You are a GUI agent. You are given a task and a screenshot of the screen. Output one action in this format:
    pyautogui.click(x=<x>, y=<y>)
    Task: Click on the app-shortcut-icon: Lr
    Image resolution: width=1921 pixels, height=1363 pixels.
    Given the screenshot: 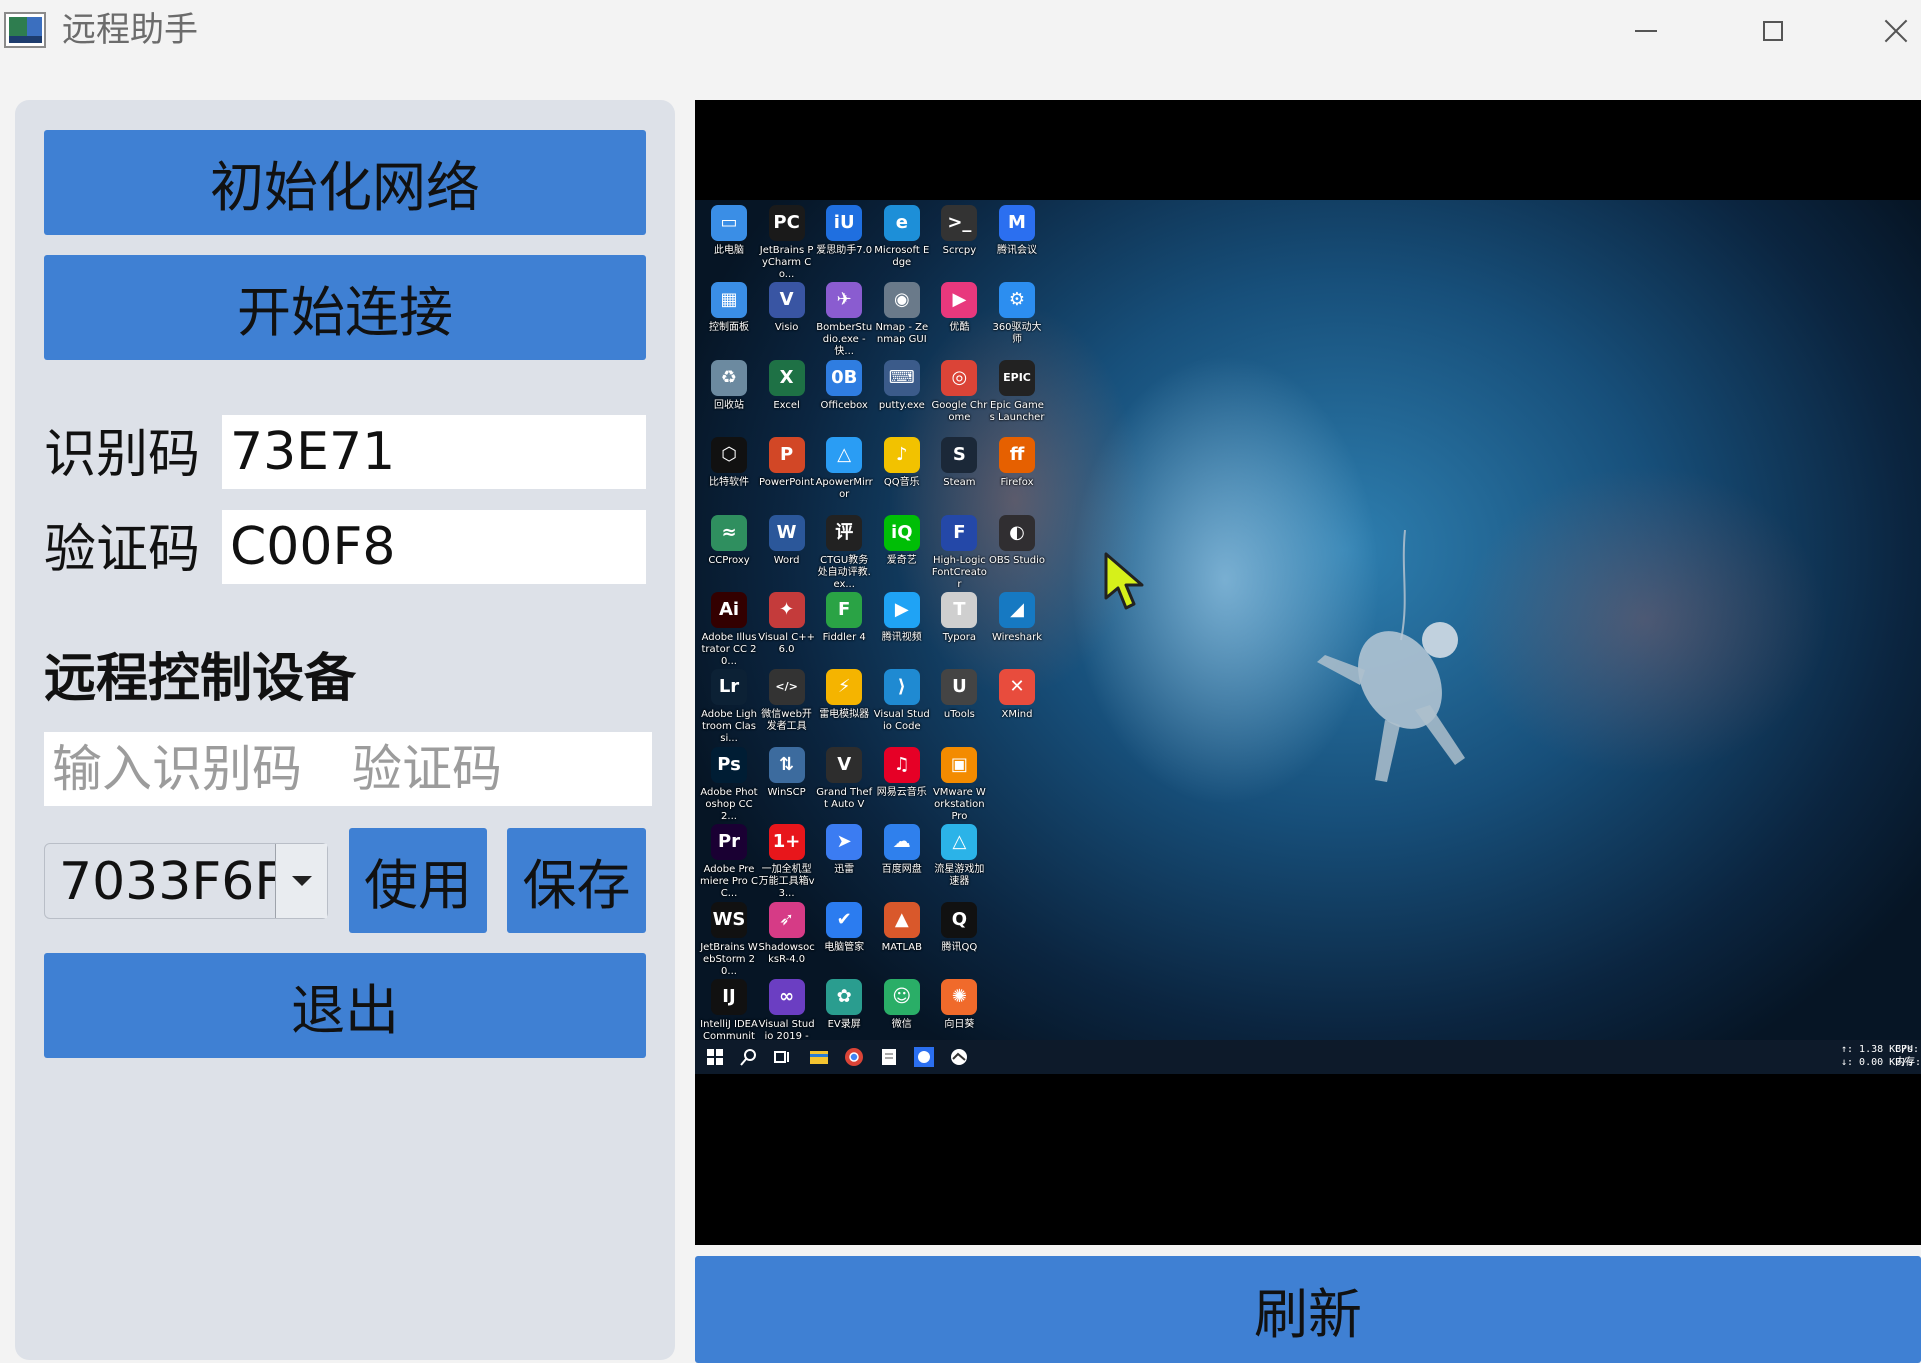 What is the action you would take?
    pyautogui.click(x=729, y=687)
    